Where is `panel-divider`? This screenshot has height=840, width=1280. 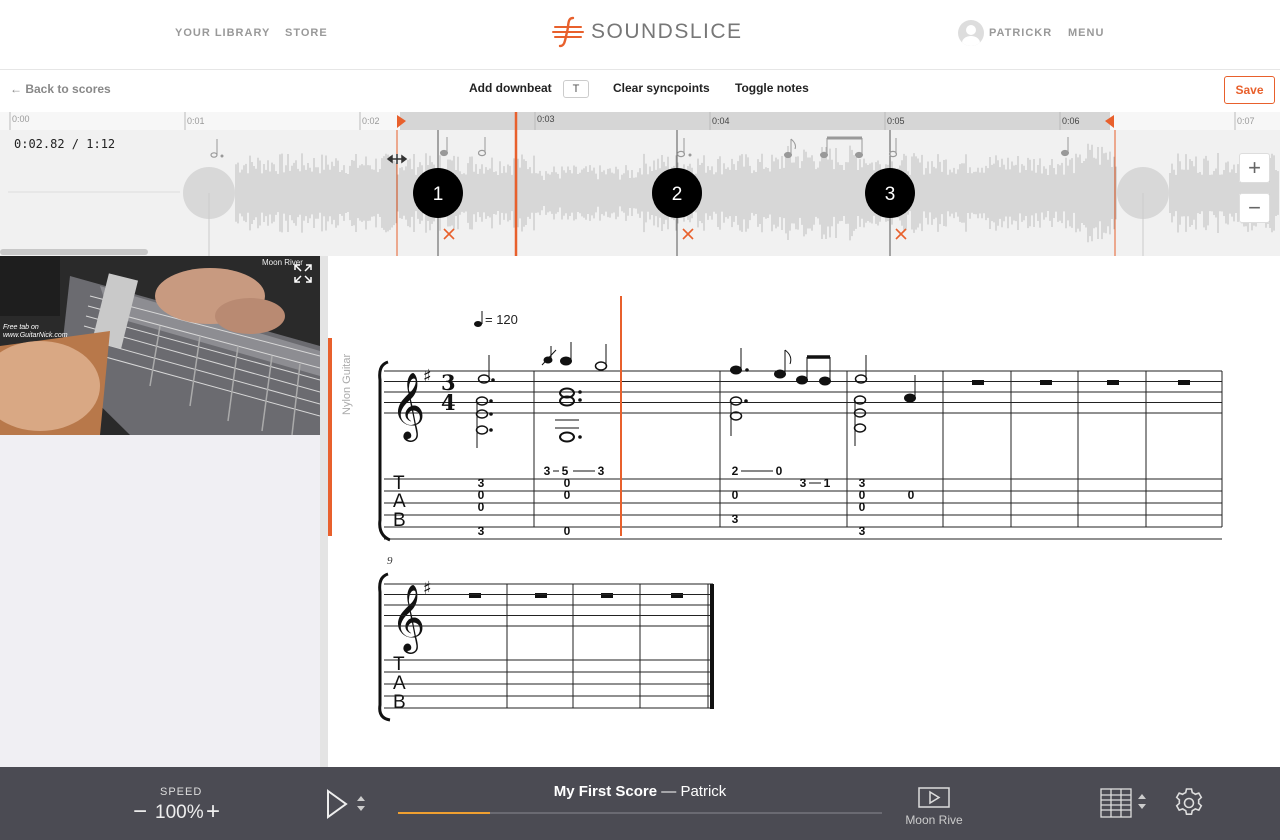
panel-divider is located at coordinates (324, 511).